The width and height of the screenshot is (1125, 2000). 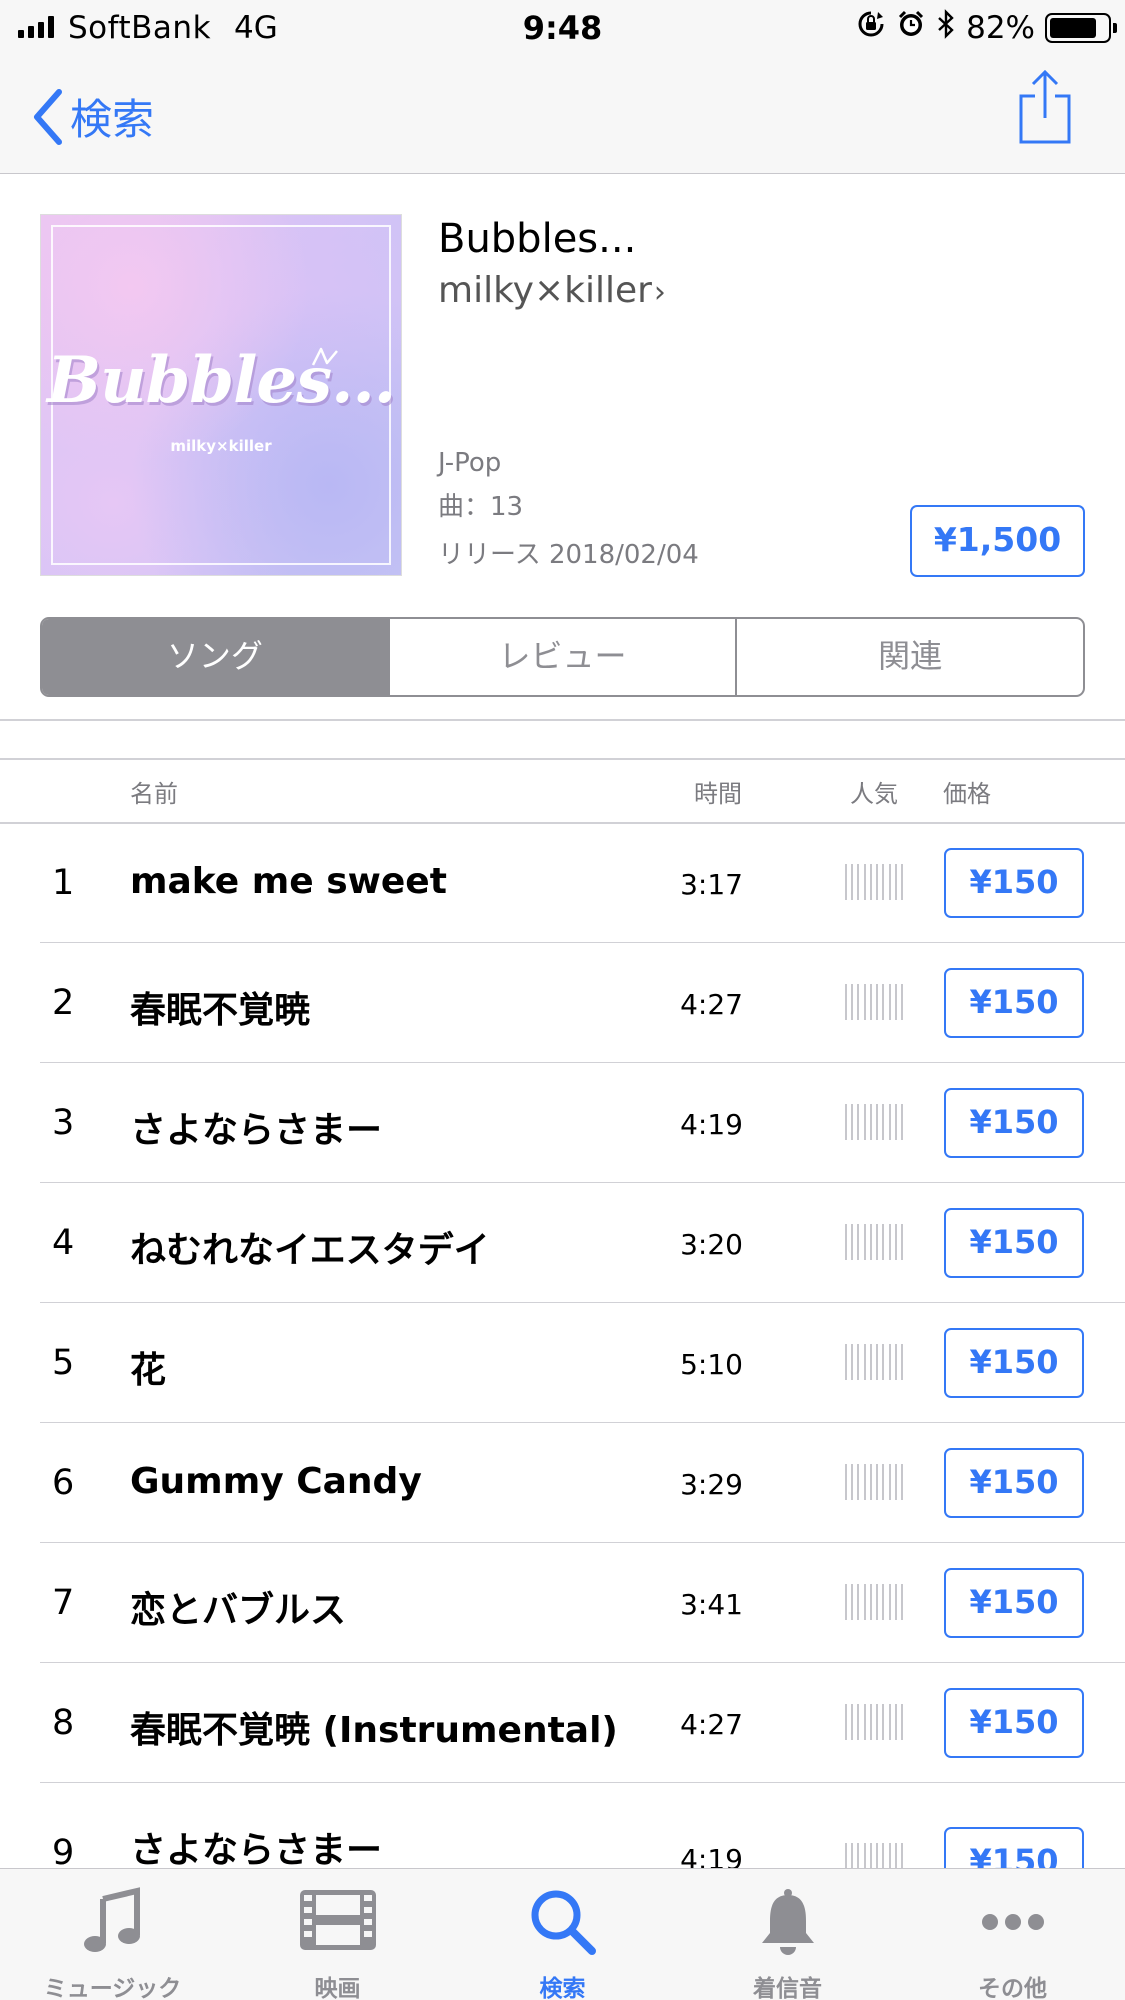 I want to click on segmented-control: ソング レビュー 関連, so click(x=562, y=657).